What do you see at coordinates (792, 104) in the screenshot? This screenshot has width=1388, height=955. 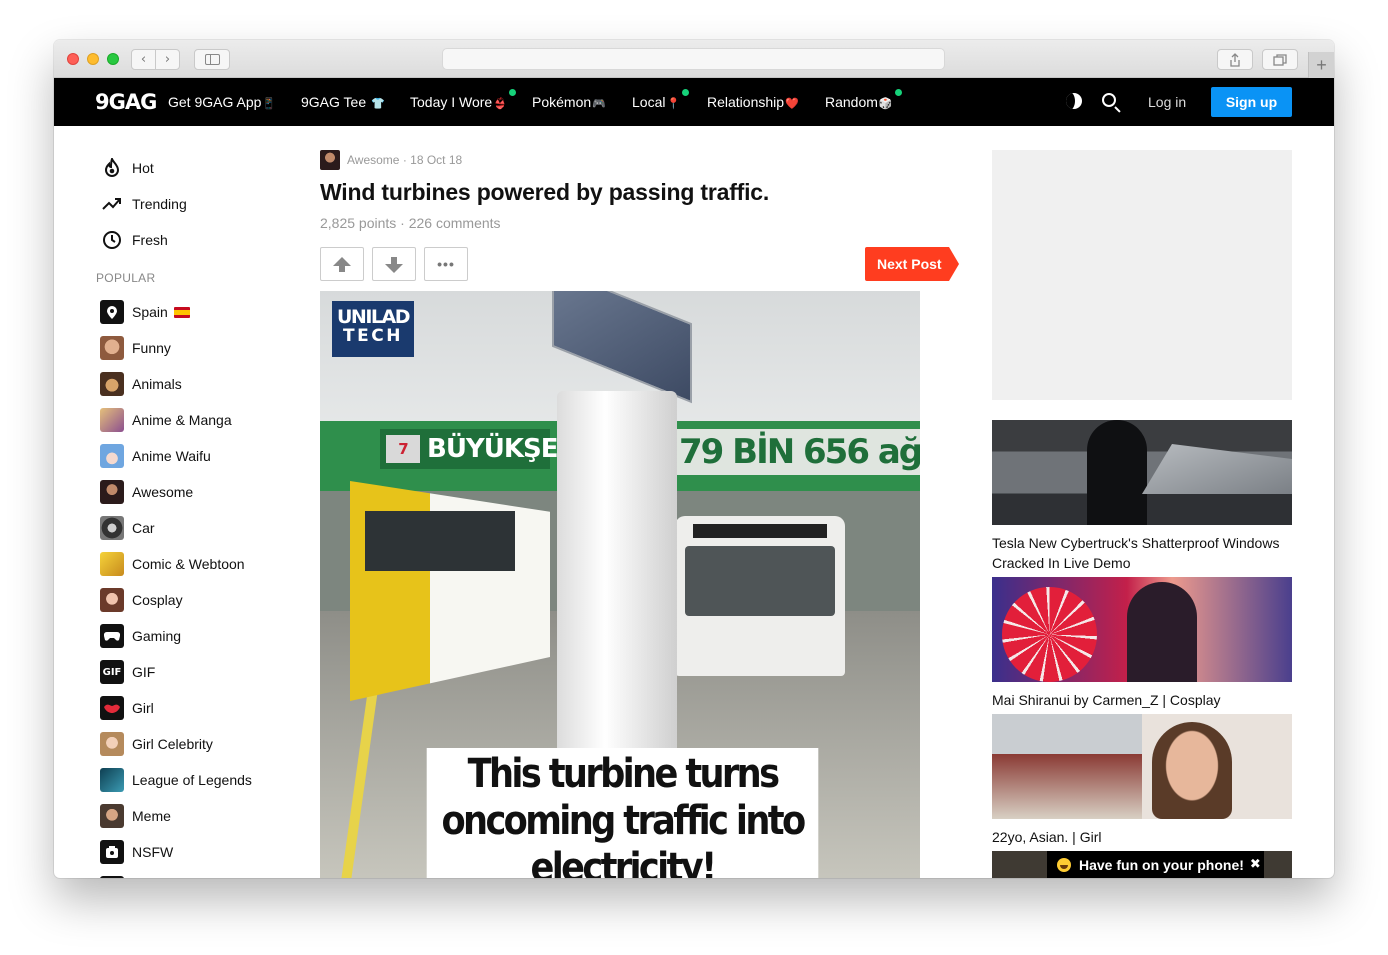 I see `heart-icon: ❤️` at bounding box center [792, 104].